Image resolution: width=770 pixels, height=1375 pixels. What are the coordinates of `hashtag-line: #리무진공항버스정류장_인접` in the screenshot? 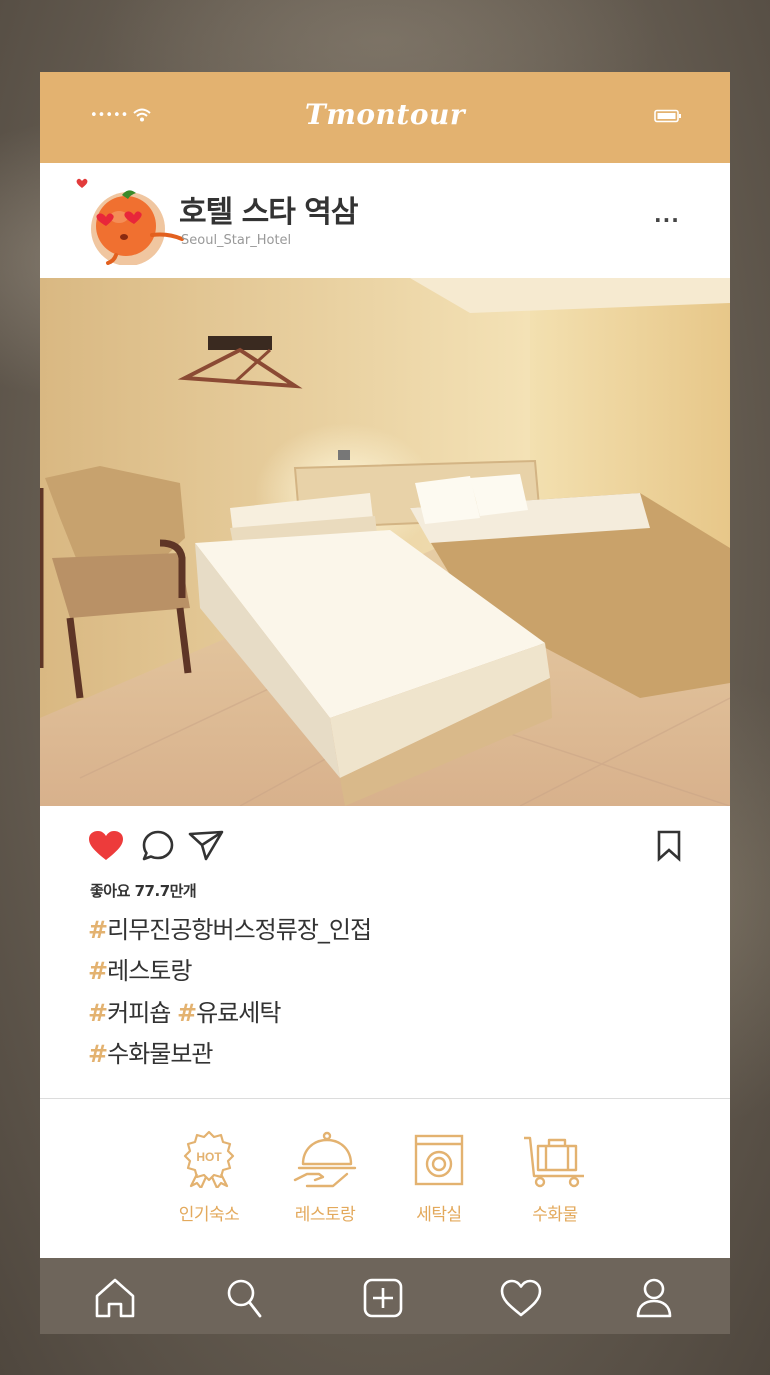 It's located at (230, 927).